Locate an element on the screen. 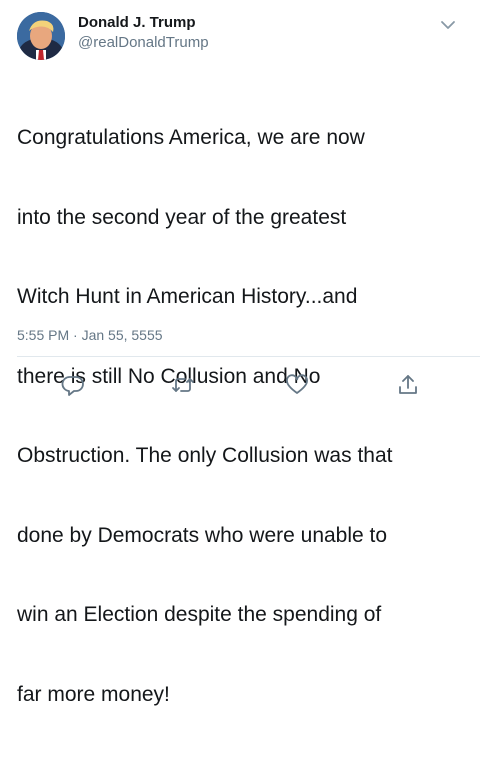 The height and width of the screenshot is (761, 480). author-block: Donald J. Trump @realDonaldTrump is located at coordinates (143, 33).